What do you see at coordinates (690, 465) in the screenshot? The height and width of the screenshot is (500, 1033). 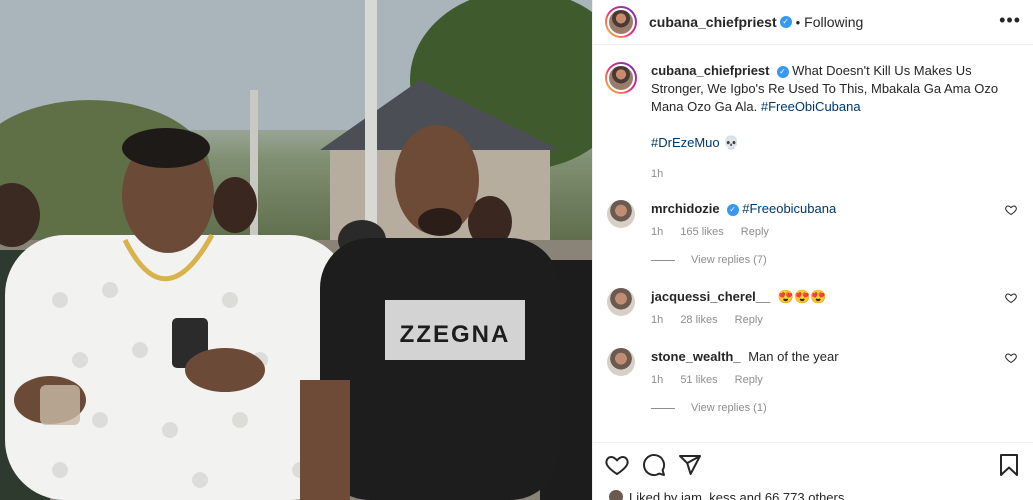 I see `share-paper-plane-icon` at bounding box center [690, 465].